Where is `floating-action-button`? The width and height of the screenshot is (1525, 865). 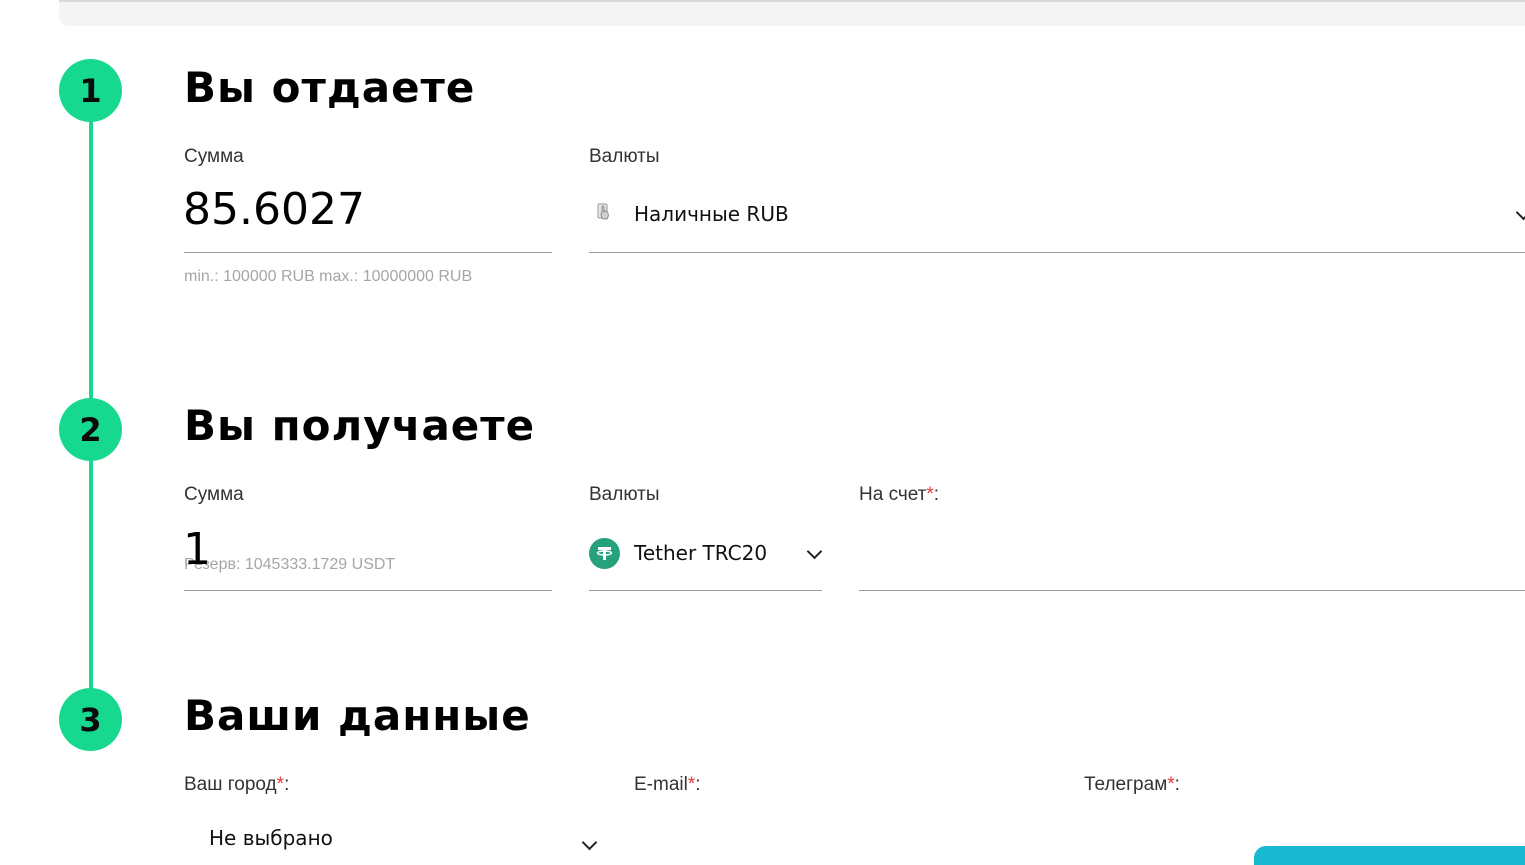
floating-action-button is located at coordinates (1389, 855).